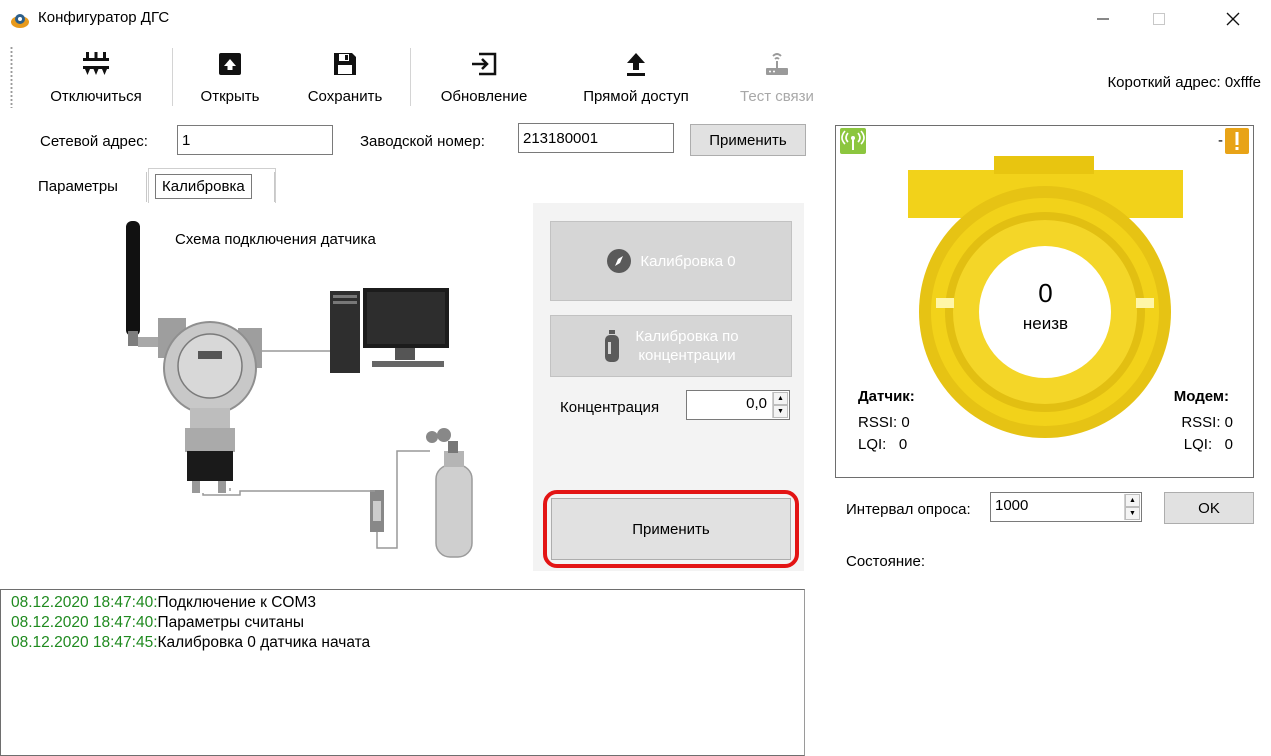 The width and height of the screenshot is (1271, 756). What do you see at coordinates (612, 346) in the screenshot?
I see `gas-bottle-icon` at bounding box center [612, 346].